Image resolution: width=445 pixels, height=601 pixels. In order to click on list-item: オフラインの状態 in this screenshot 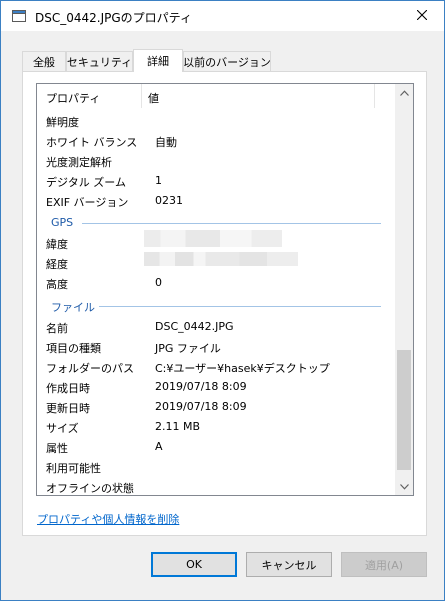, I will do `click(216, 486)`.